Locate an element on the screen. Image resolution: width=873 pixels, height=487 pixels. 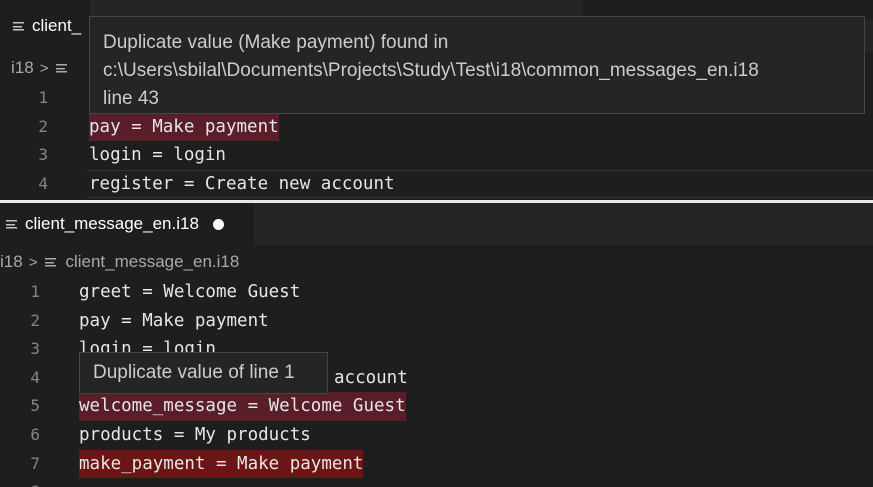
code-line: 6 products = My products is located at coordinates (436, 435).